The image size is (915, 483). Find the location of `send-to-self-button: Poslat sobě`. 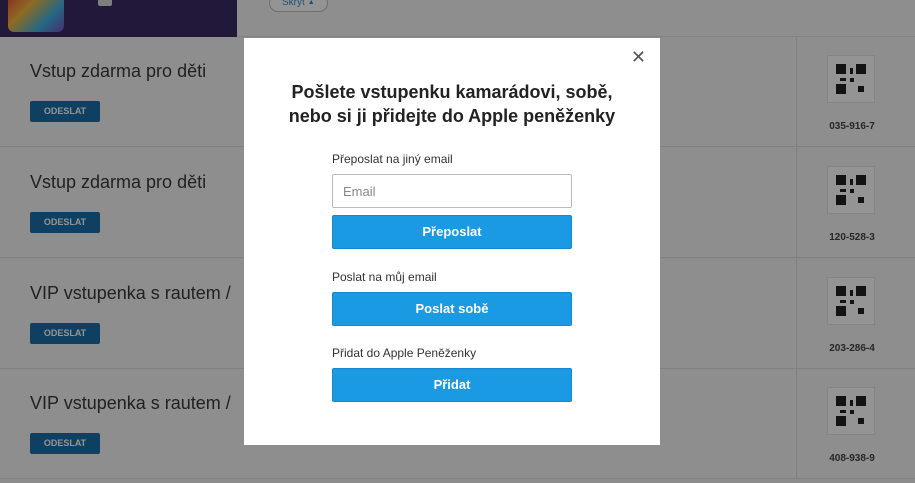

send-to-self-button: Poslat sobě is located at coordinates (452, 309).